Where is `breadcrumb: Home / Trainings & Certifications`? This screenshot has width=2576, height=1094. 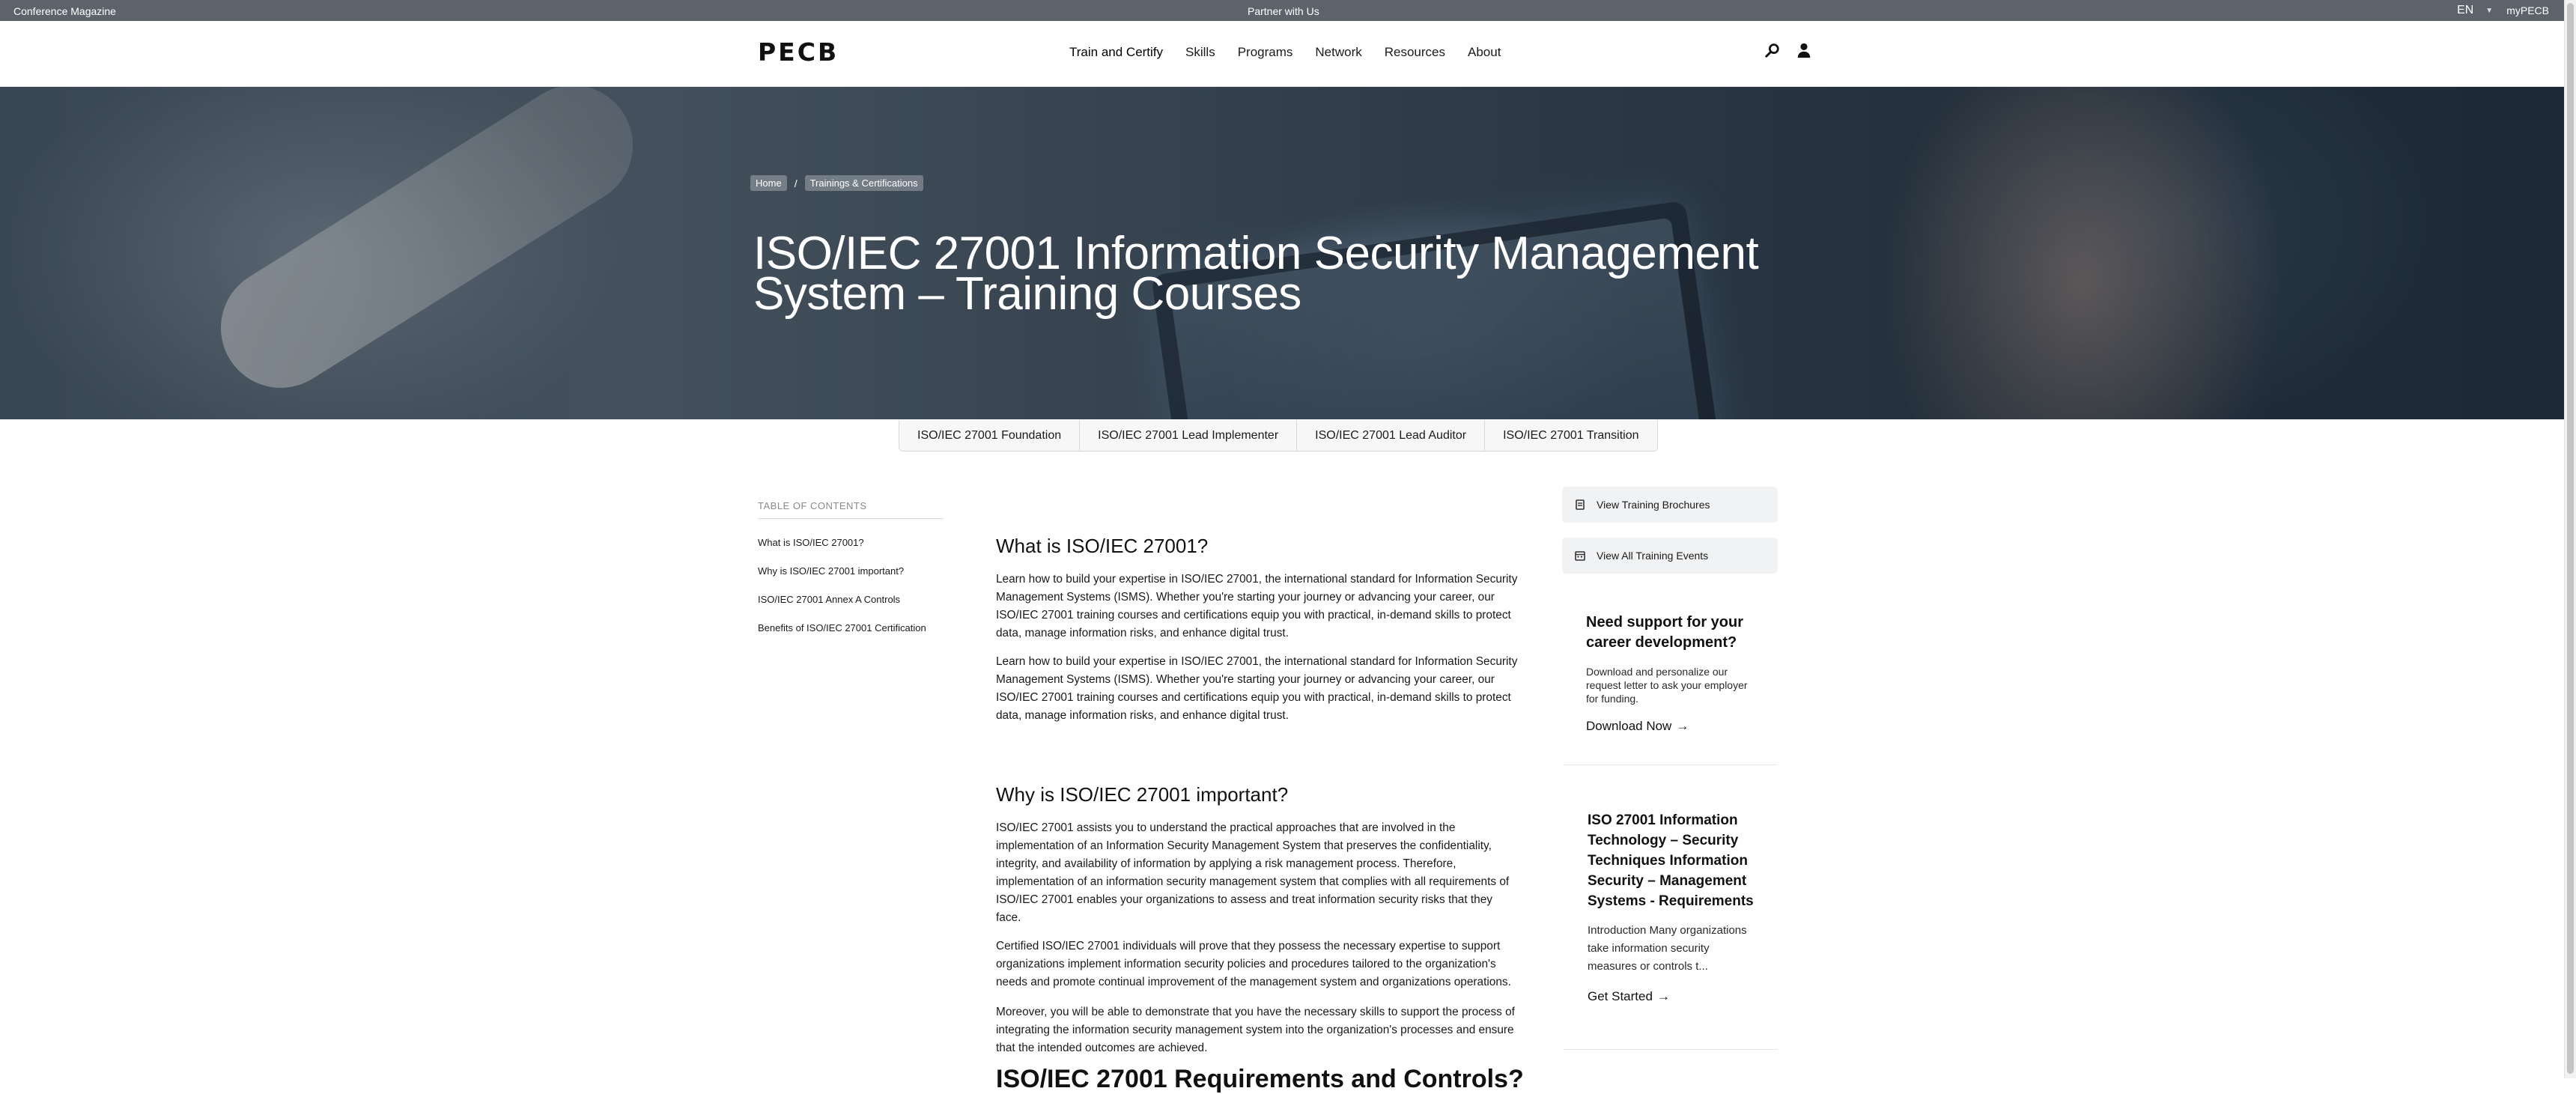 breadcrumb: Home / Trainings & Certifications is located at coordinates (836, 183).